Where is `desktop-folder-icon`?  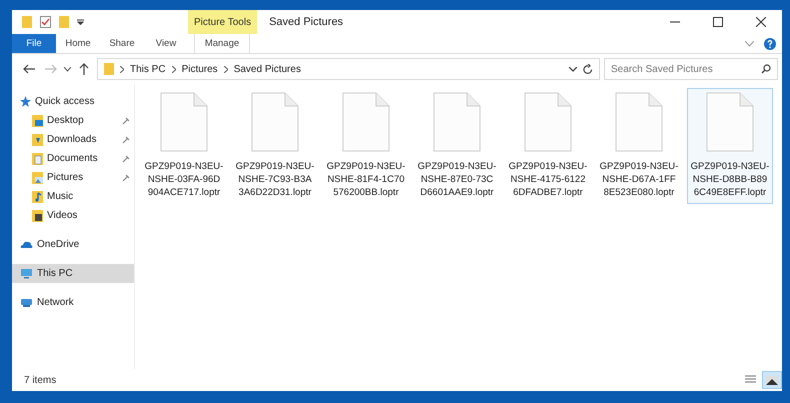 desktop-folder-icon is located at coordinates (37, 120).